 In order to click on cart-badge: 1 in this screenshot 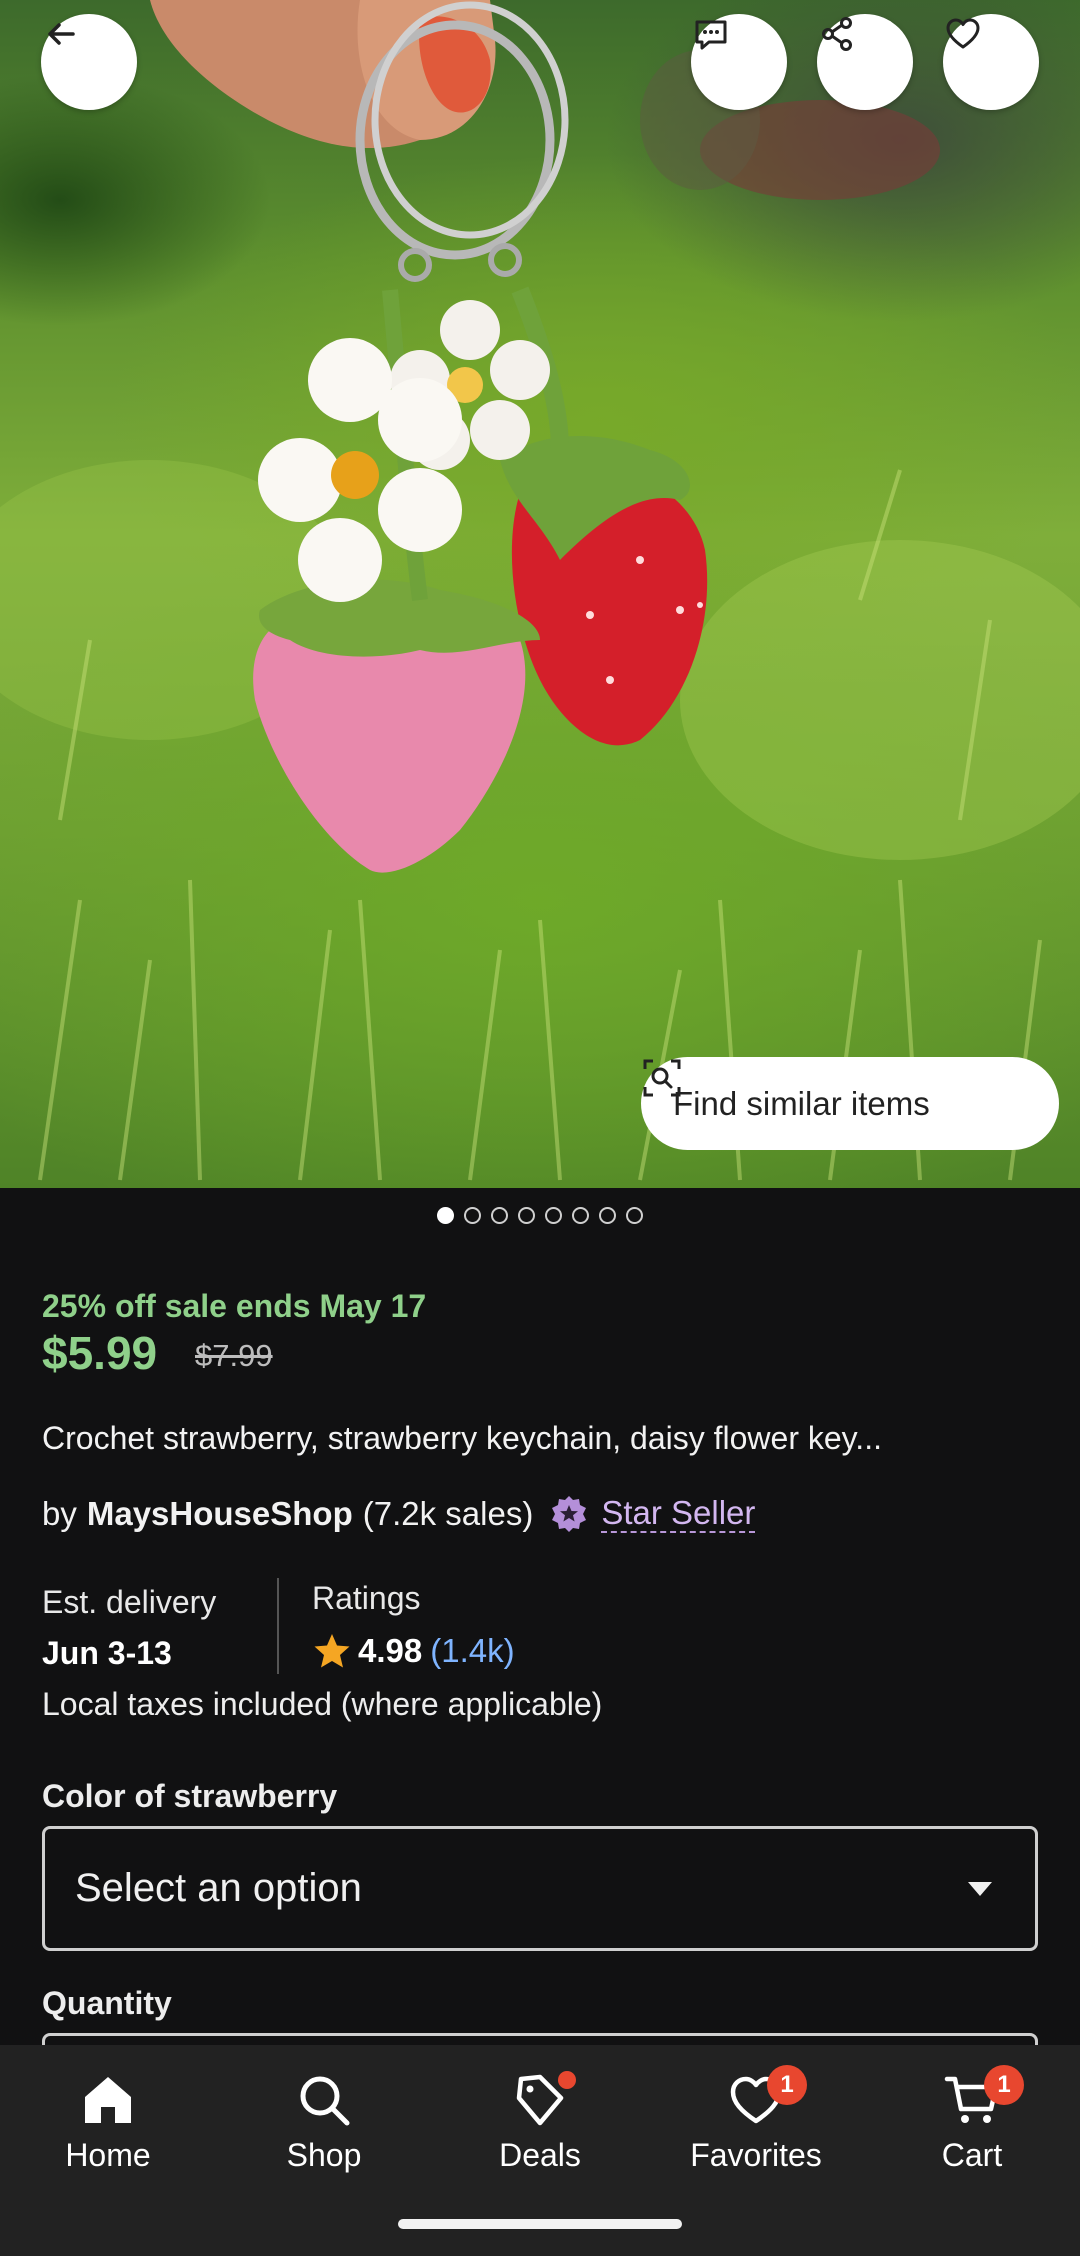, I will do `click(1004, 2085)`.